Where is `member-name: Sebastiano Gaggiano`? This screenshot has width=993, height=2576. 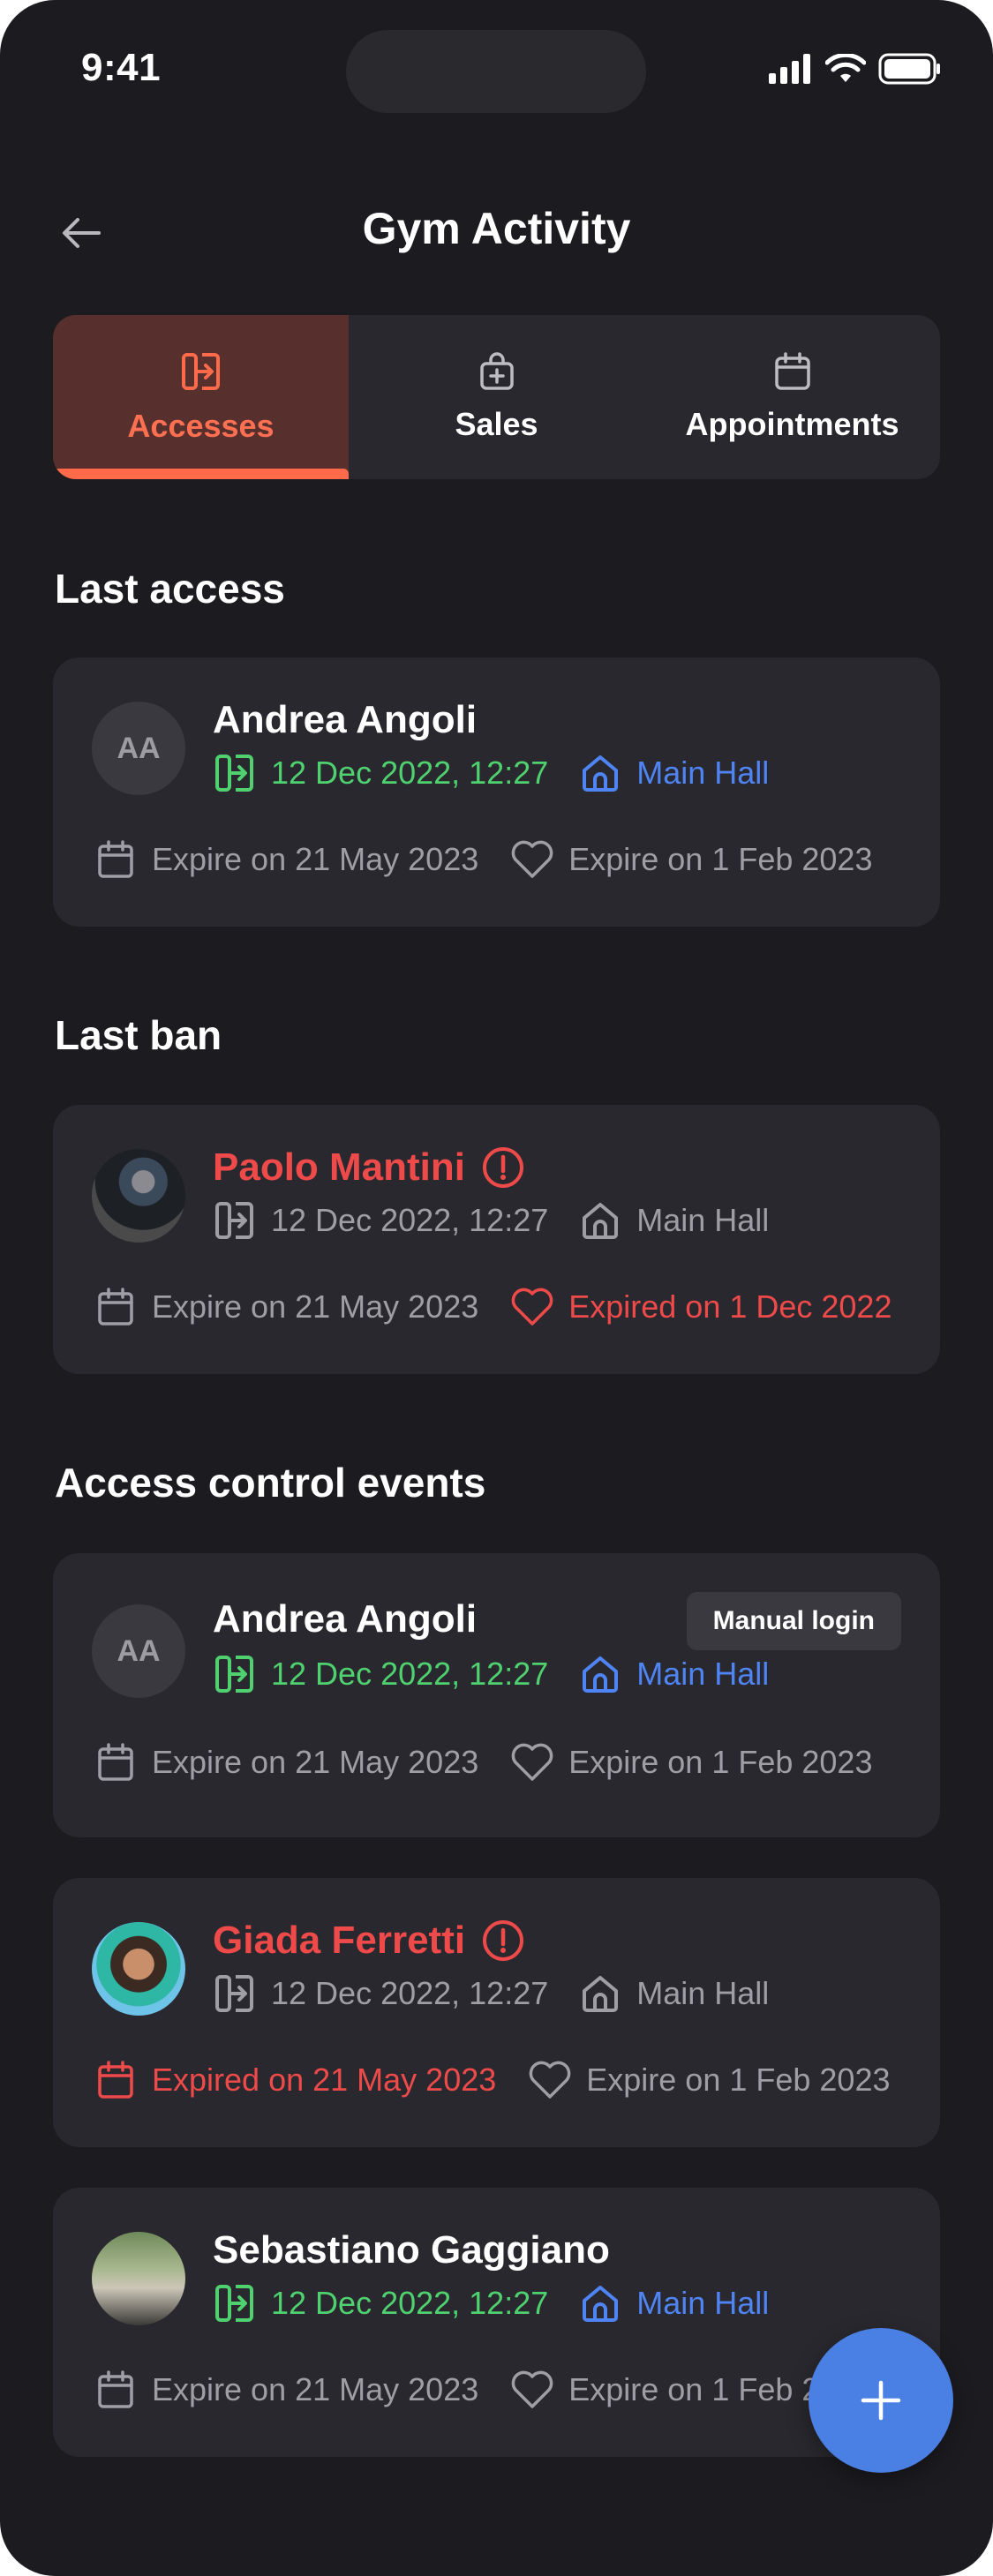
member-name: Sebastiano Gaggiano is located at coordinates (412, 2250).